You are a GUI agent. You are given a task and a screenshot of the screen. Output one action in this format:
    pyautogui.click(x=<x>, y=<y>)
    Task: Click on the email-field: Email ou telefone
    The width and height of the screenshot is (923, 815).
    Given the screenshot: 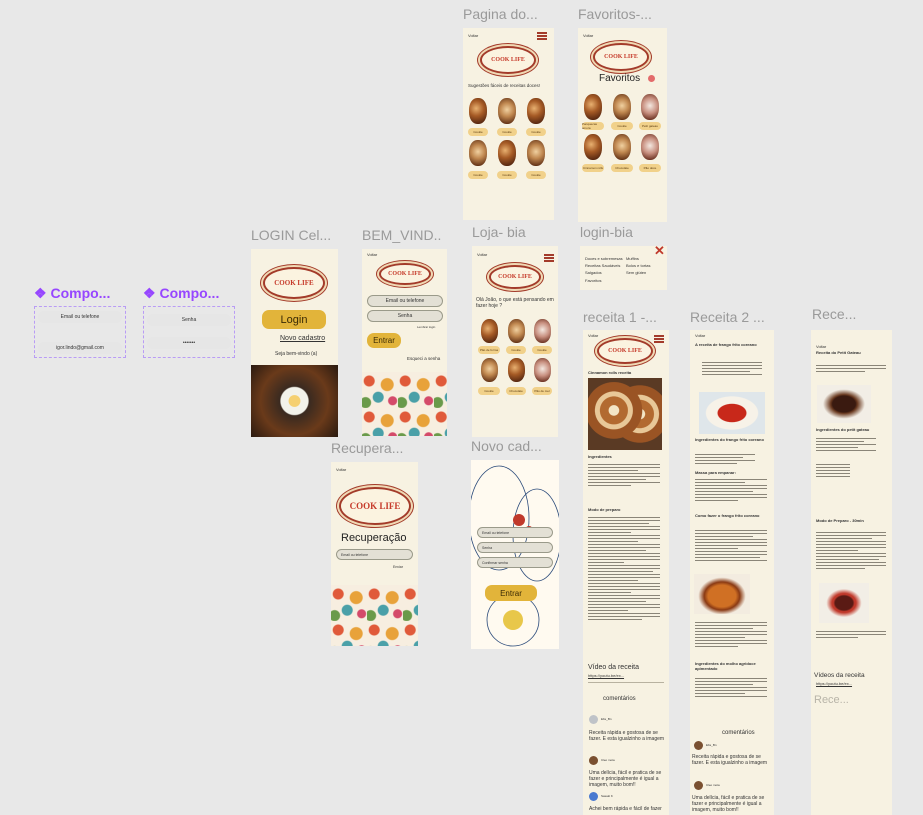 What is the action you would take?
    pyautogui.click(x=80, y=317)
    